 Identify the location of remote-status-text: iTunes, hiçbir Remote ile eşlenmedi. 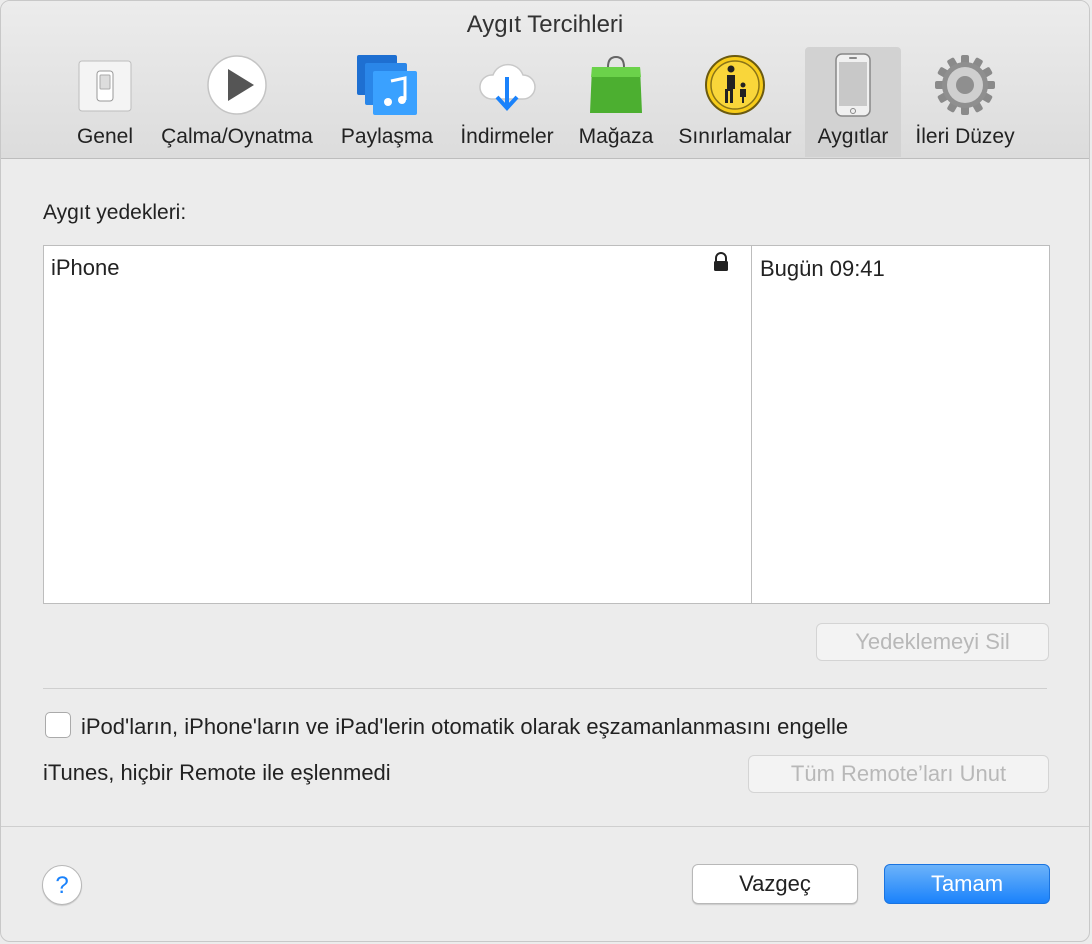
(217, 772).